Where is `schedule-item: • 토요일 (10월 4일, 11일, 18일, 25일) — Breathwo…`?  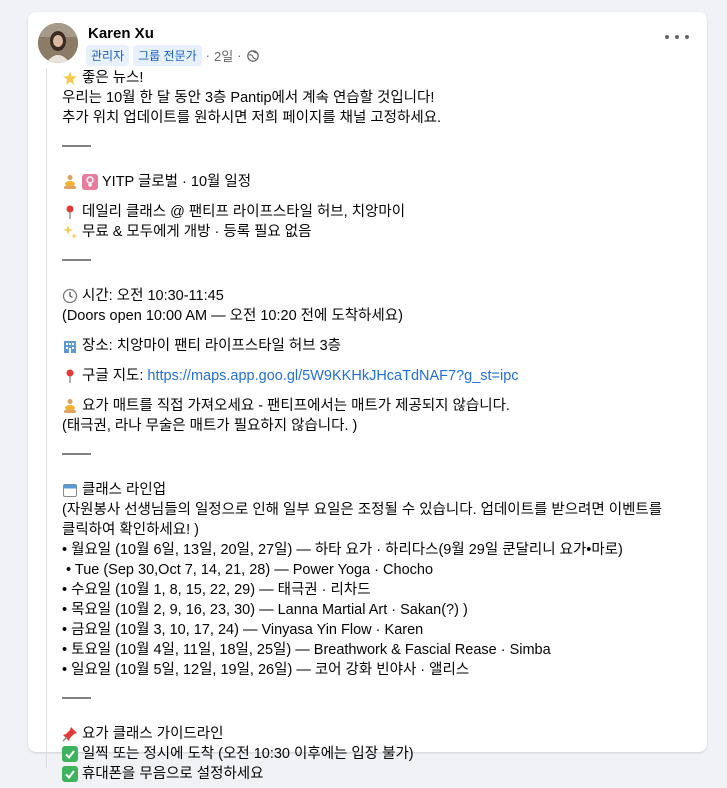
schedule-item: • 토요일 (10월 4일, 11일, 18일, 25일) — Breathwo… is located at coordinates (306, 650).